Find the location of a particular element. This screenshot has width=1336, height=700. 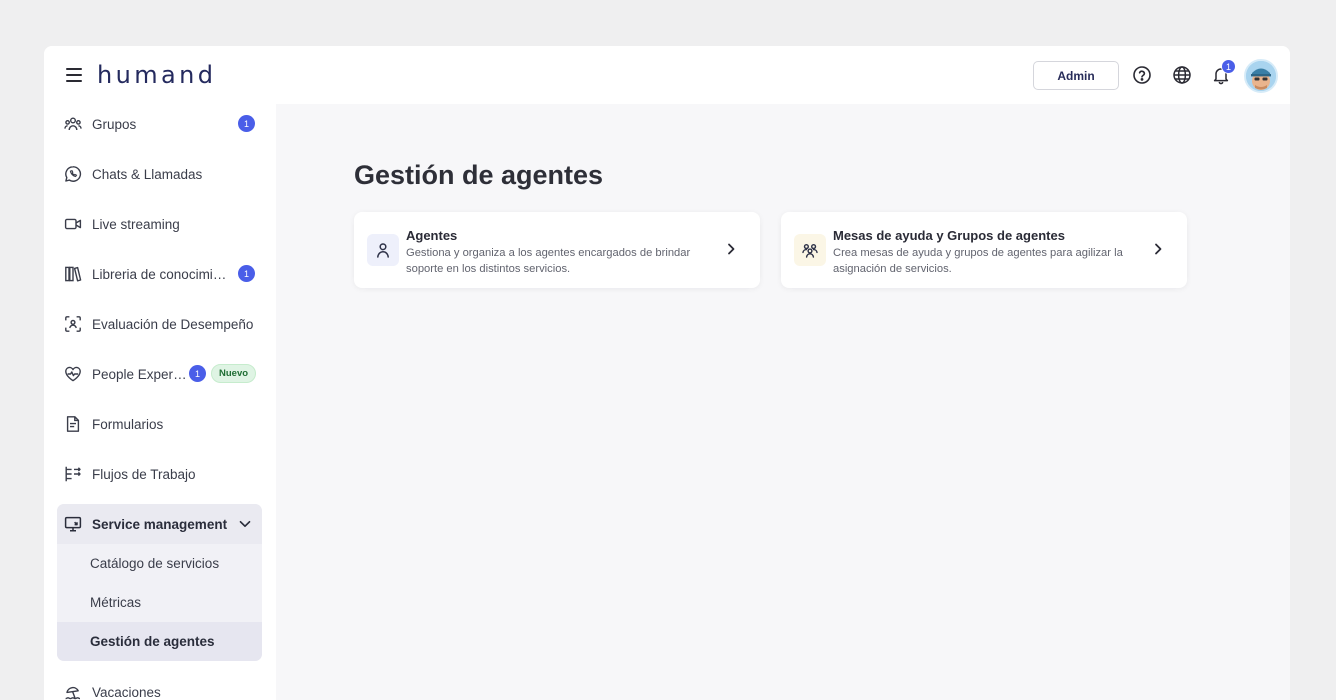

chevron-down-icon is located at coordinates (245, 524).